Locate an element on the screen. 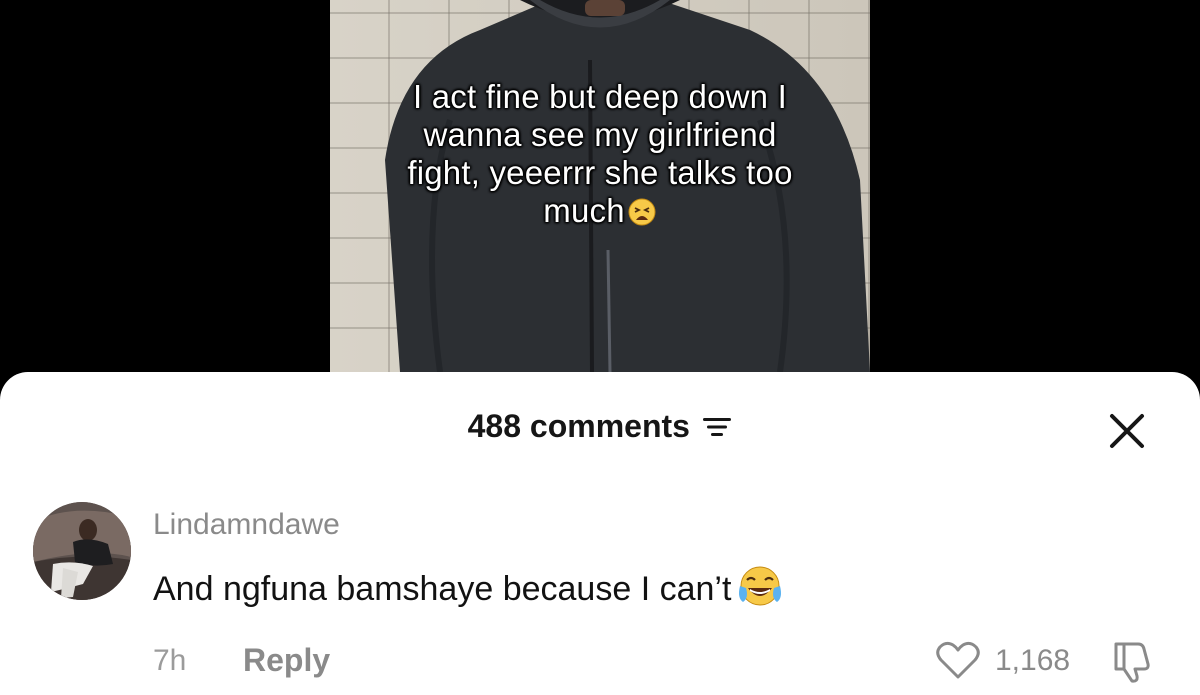 The height and width of the screenshot is (695, 1200). caption-line: wanna see my girlfriend is located at coordinates (600, 134).